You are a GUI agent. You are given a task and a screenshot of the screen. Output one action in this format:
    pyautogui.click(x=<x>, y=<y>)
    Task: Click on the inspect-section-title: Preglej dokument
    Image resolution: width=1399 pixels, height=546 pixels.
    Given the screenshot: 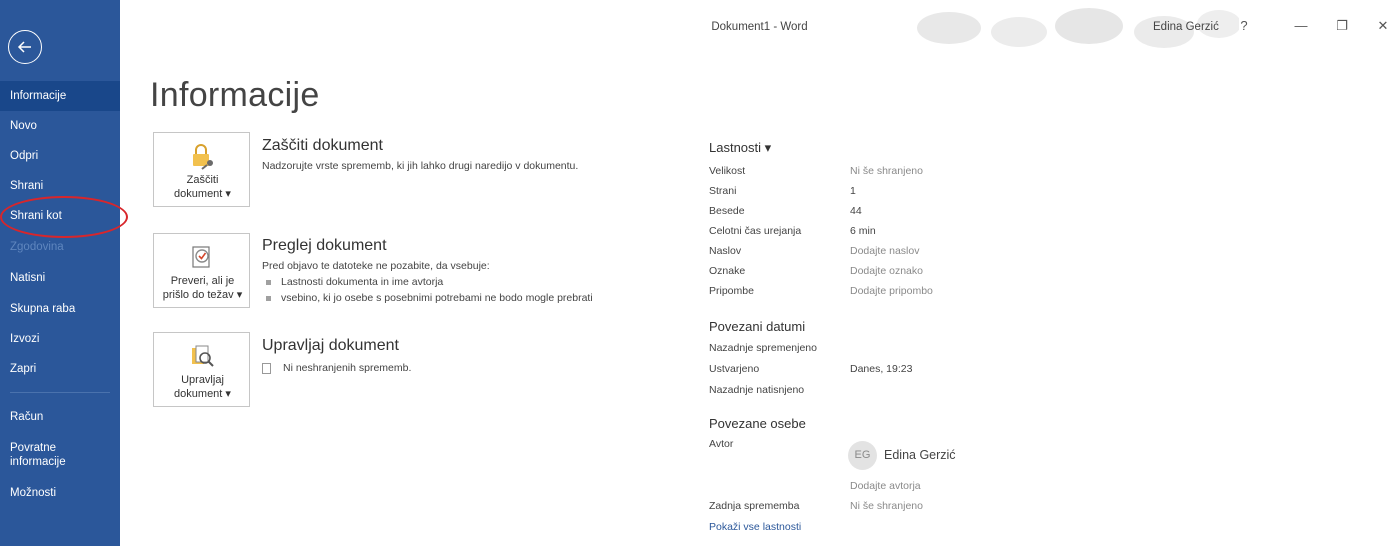 What is the action you would take?
    pyautogui.click(x=324, y=245)
    